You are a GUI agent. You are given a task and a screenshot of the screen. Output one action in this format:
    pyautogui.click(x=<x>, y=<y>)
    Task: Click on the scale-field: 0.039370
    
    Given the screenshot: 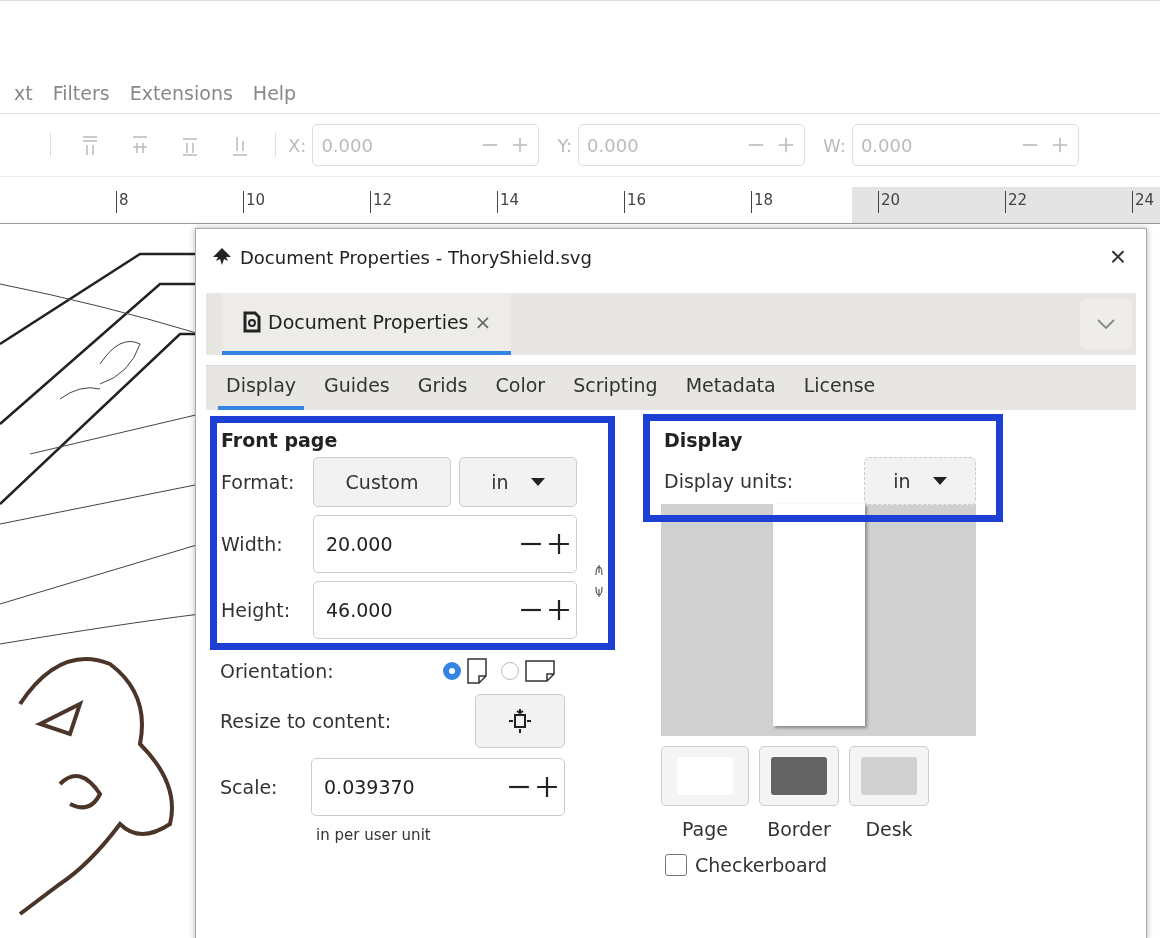 What is the action you would take?
    pyautogui.click(x=438, y=787)
    